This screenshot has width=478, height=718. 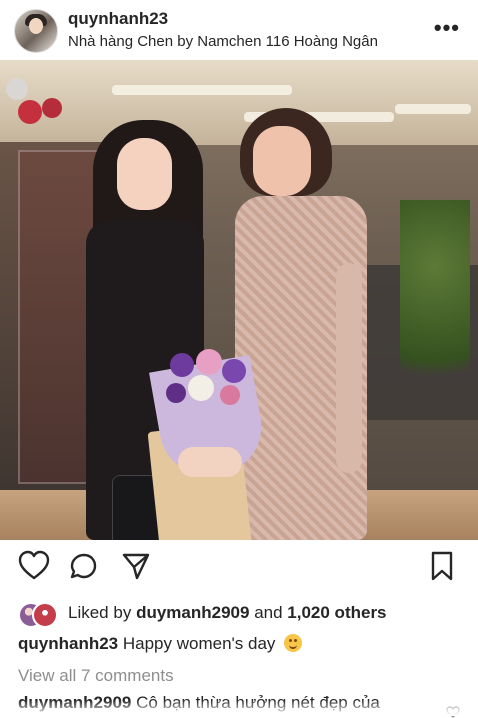 What do you see at coordinates (336, 612) in the screenshot?
I see `likes-others: 1,020 others` at bounding box center [336, 612].